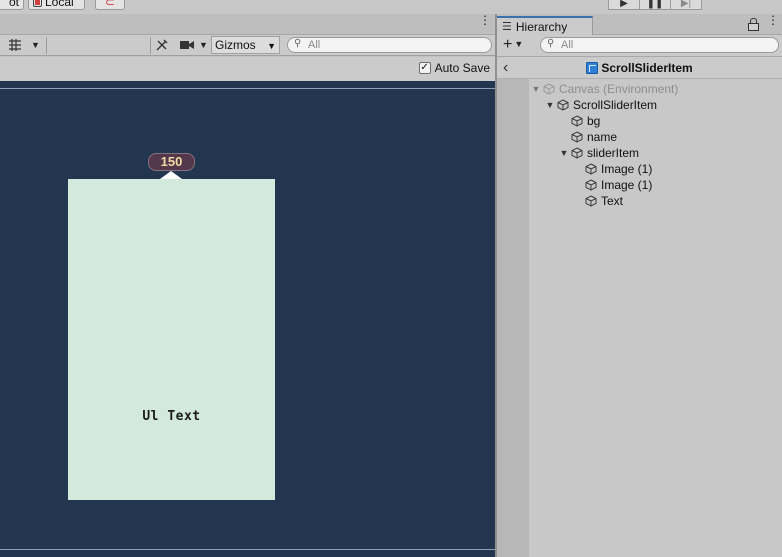  I want to click on local-toggle-label: Local, so click(59, 4).